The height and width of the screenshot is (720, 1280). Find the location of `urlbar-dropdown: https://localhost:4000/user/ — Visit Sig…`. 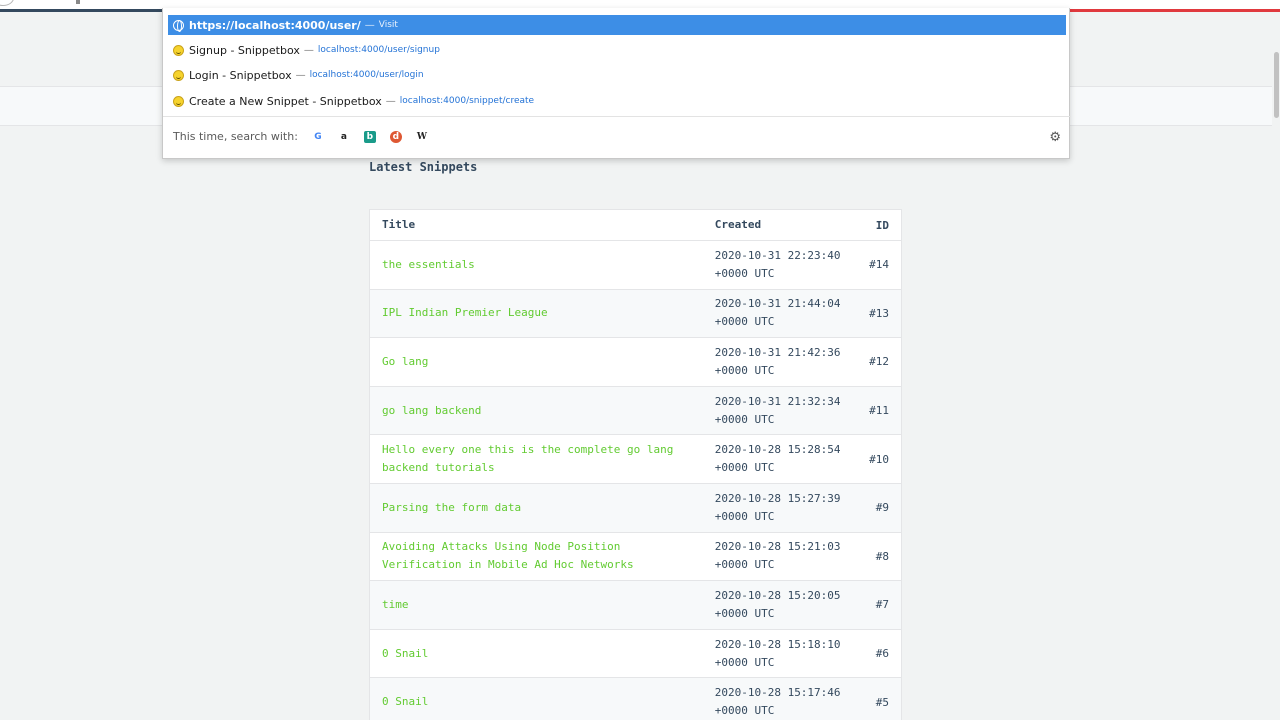

urlbar-dropdown: https://localhost:4000/user/ — Visit Sig… is located at coordinates (616, 83).